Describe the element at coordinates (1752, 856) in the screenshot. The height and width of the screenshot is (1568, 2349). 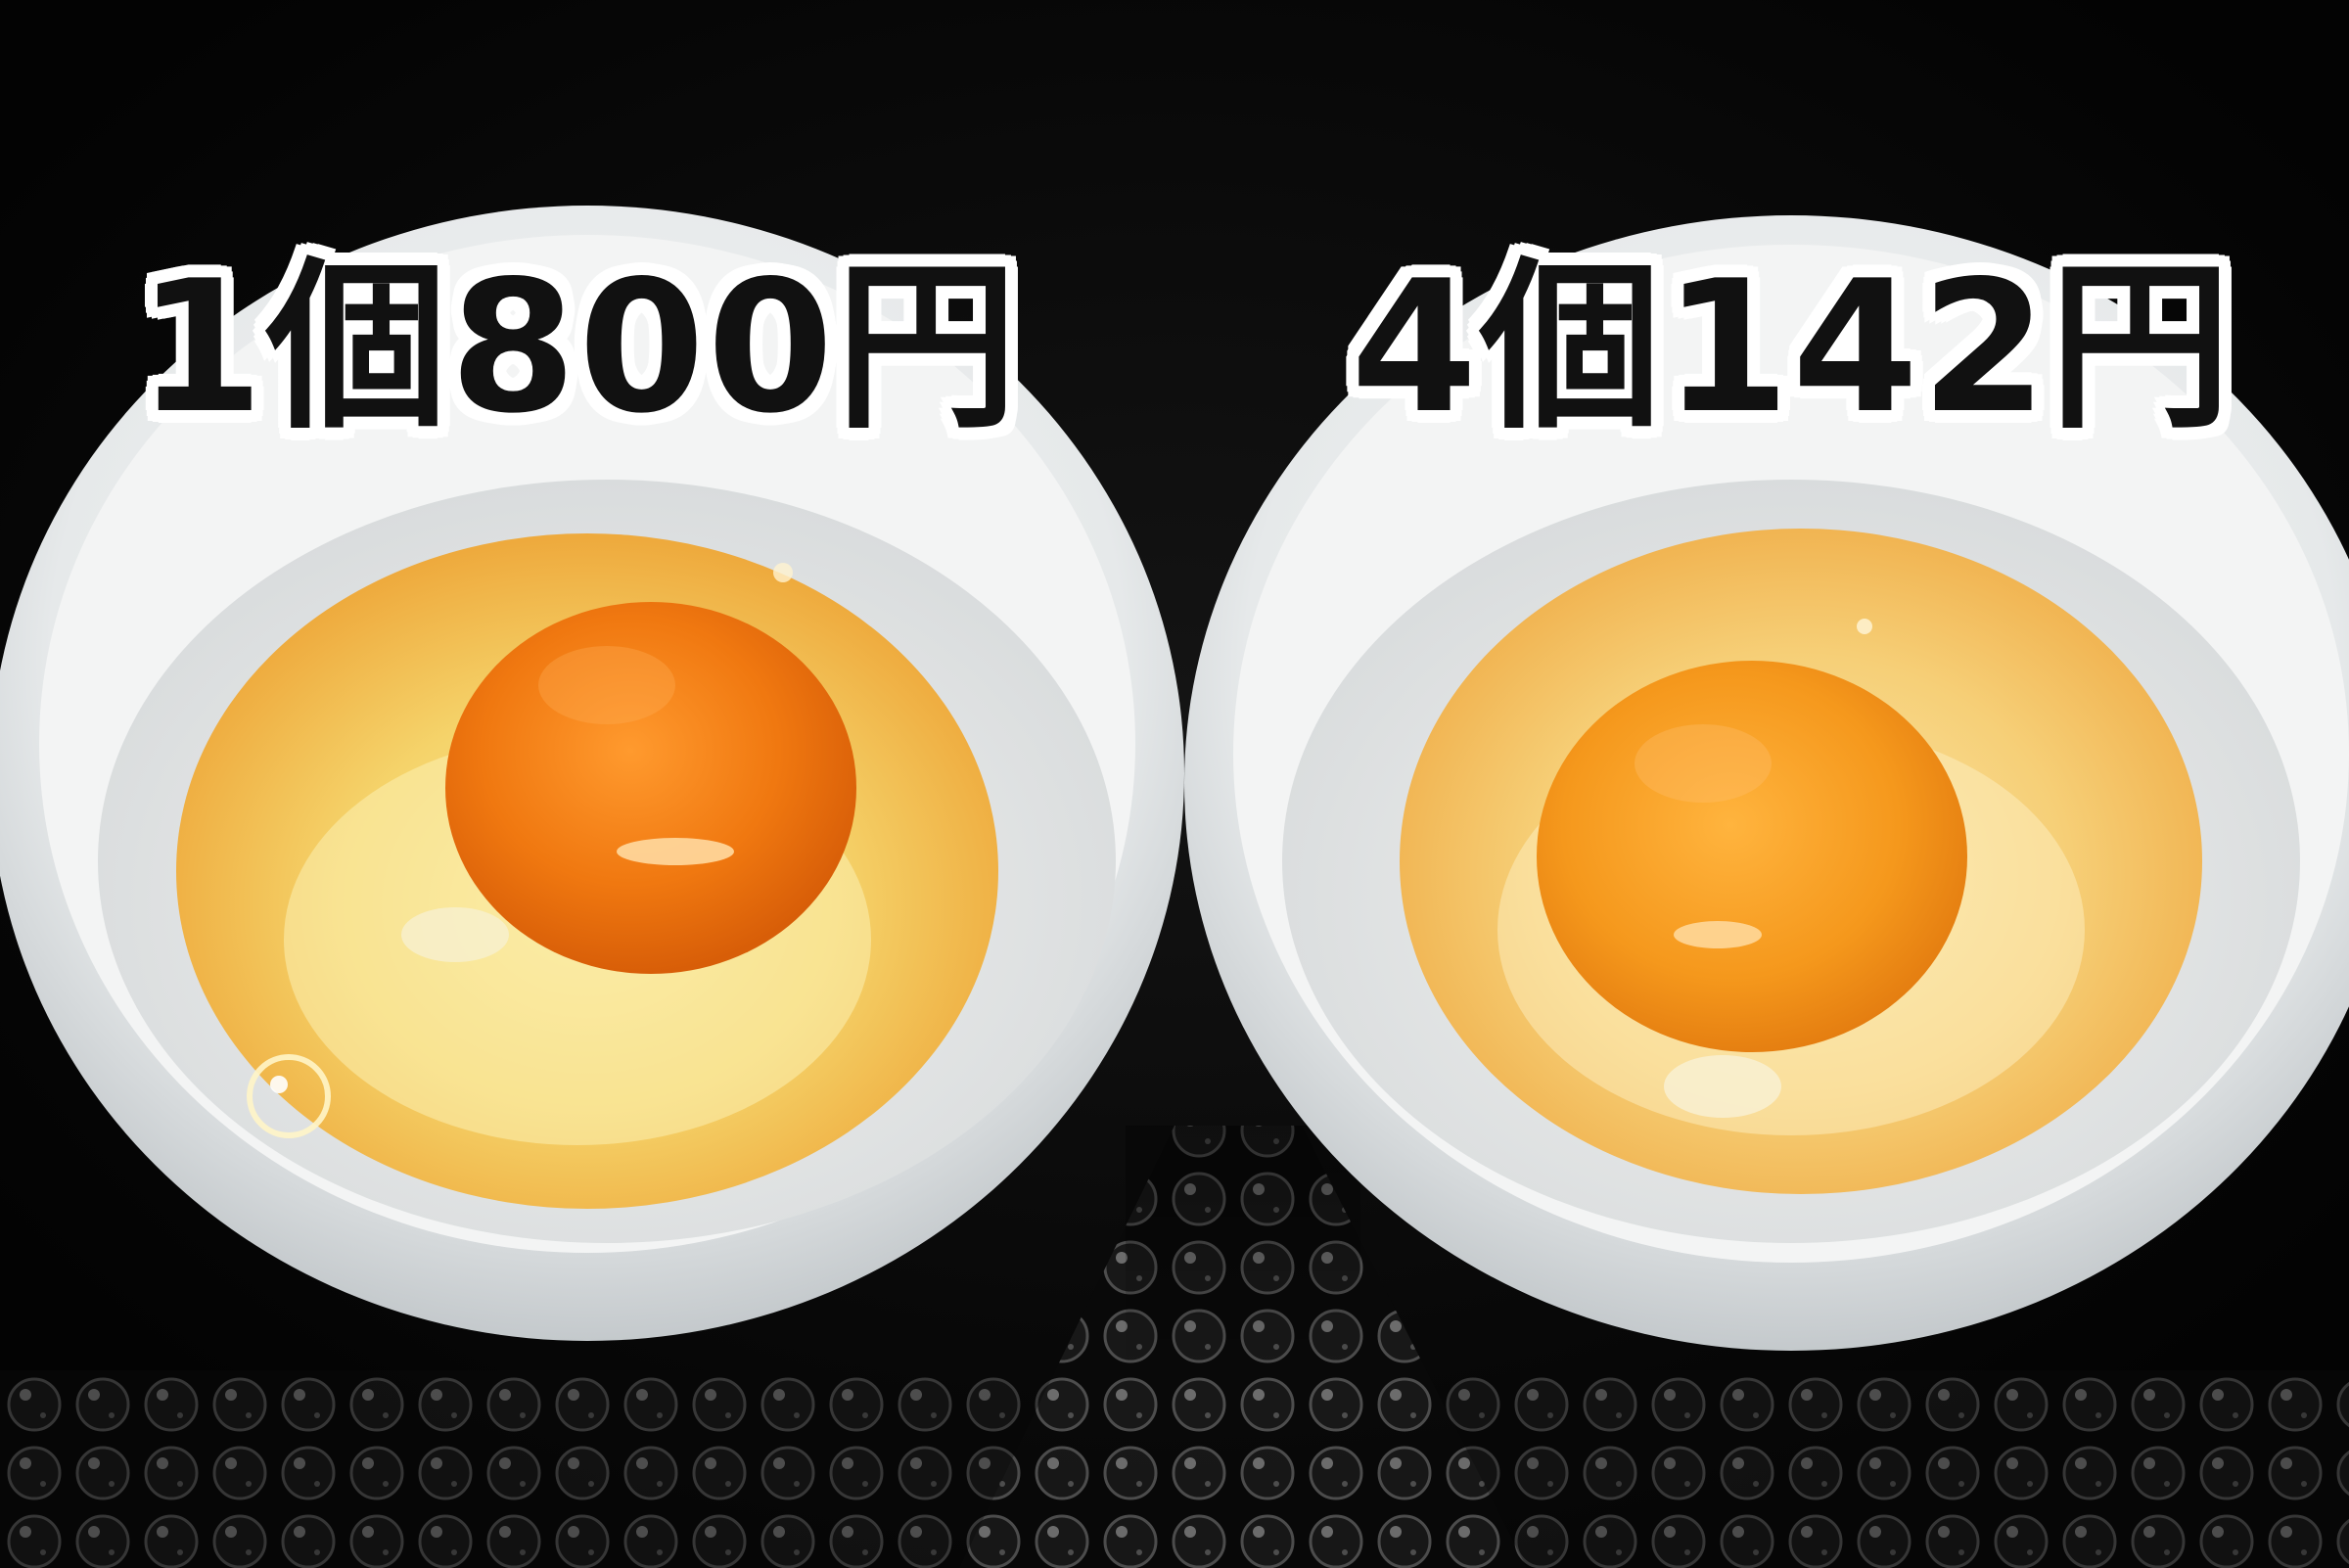
I see `right-egg-yolk` at that location.